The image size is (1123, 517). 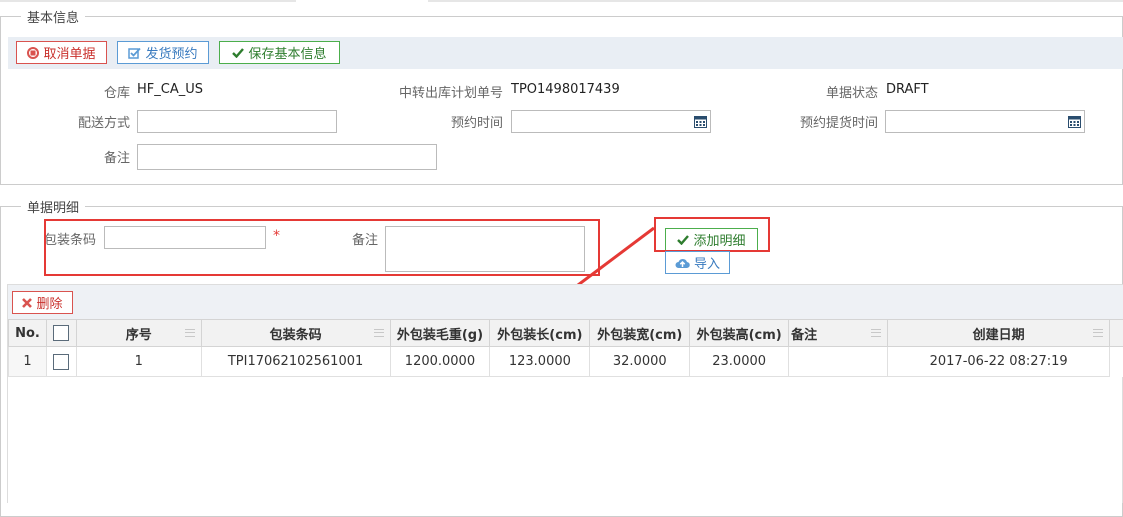 I want to click on import-label: 导入, so click(x=707, y=262).